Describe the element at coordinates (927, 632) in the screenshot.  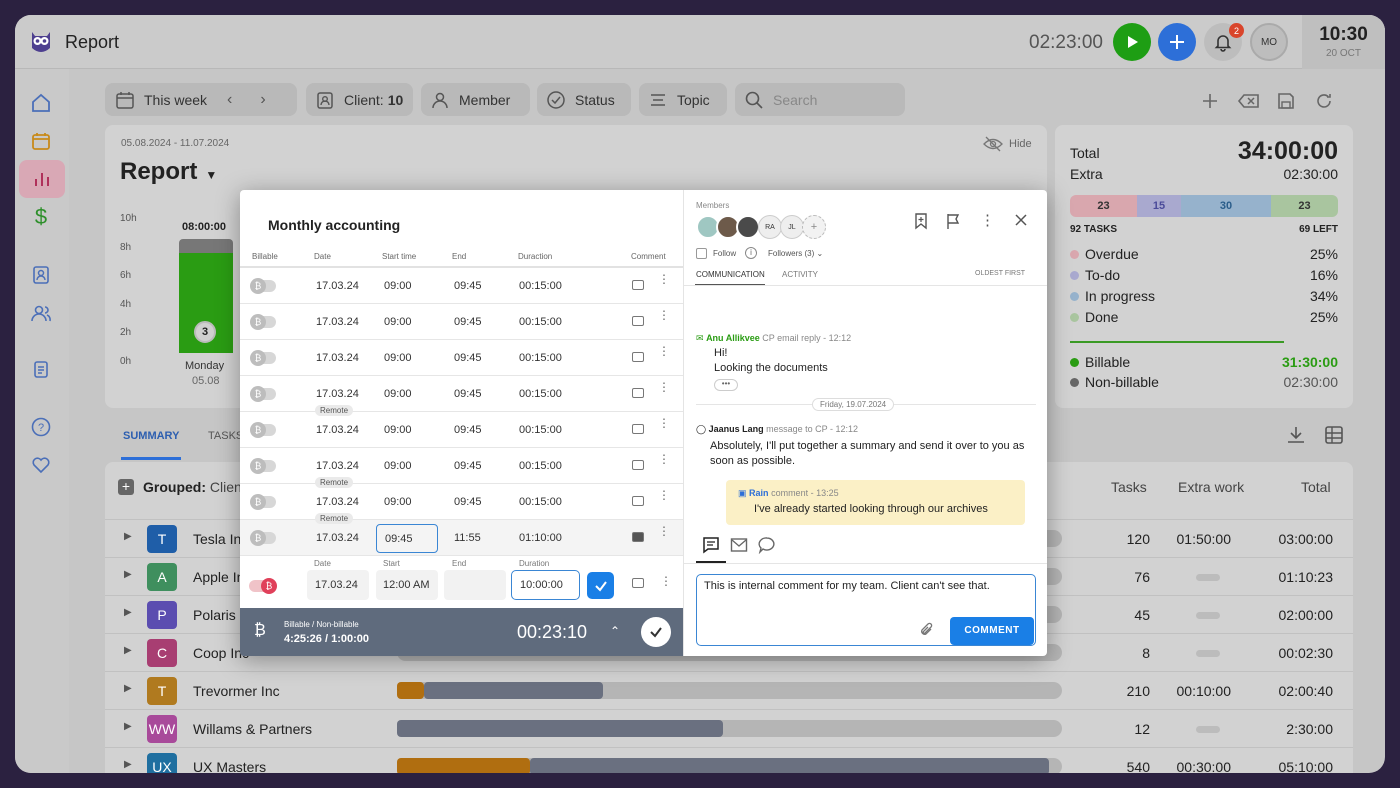
I see `attachment-icon` at that location.